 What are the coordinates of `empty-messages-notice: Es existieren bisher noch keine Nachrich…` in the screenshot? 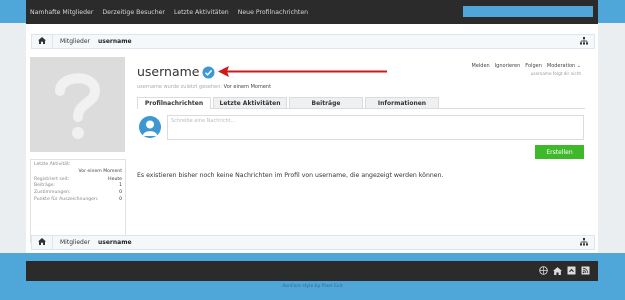 It's located at (290, 175).